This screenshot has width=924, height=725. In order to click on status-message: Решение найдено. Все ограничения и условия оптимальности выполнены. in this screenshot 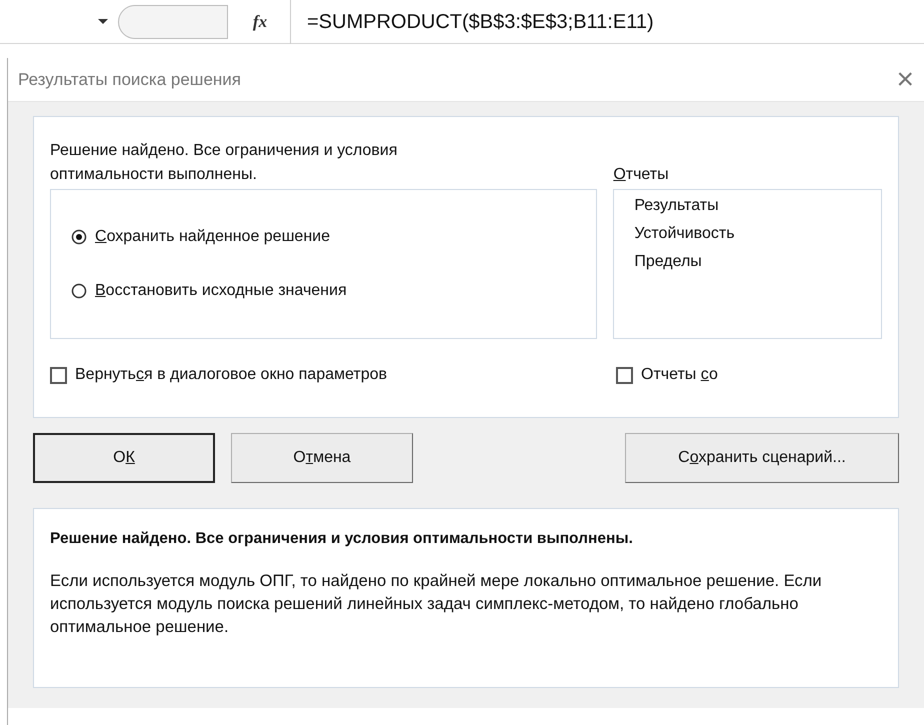, I will do `click(224, 163)`.